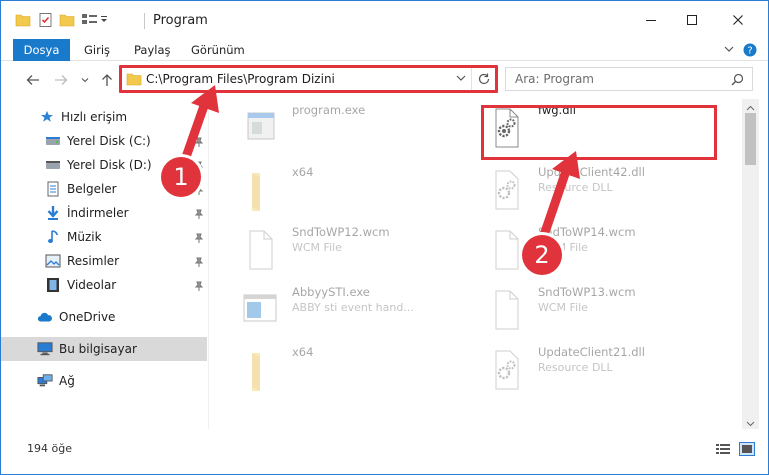 The width and height of the screenshot is (769, 475). I want to click on recent-locations-button, so click(85, 80).